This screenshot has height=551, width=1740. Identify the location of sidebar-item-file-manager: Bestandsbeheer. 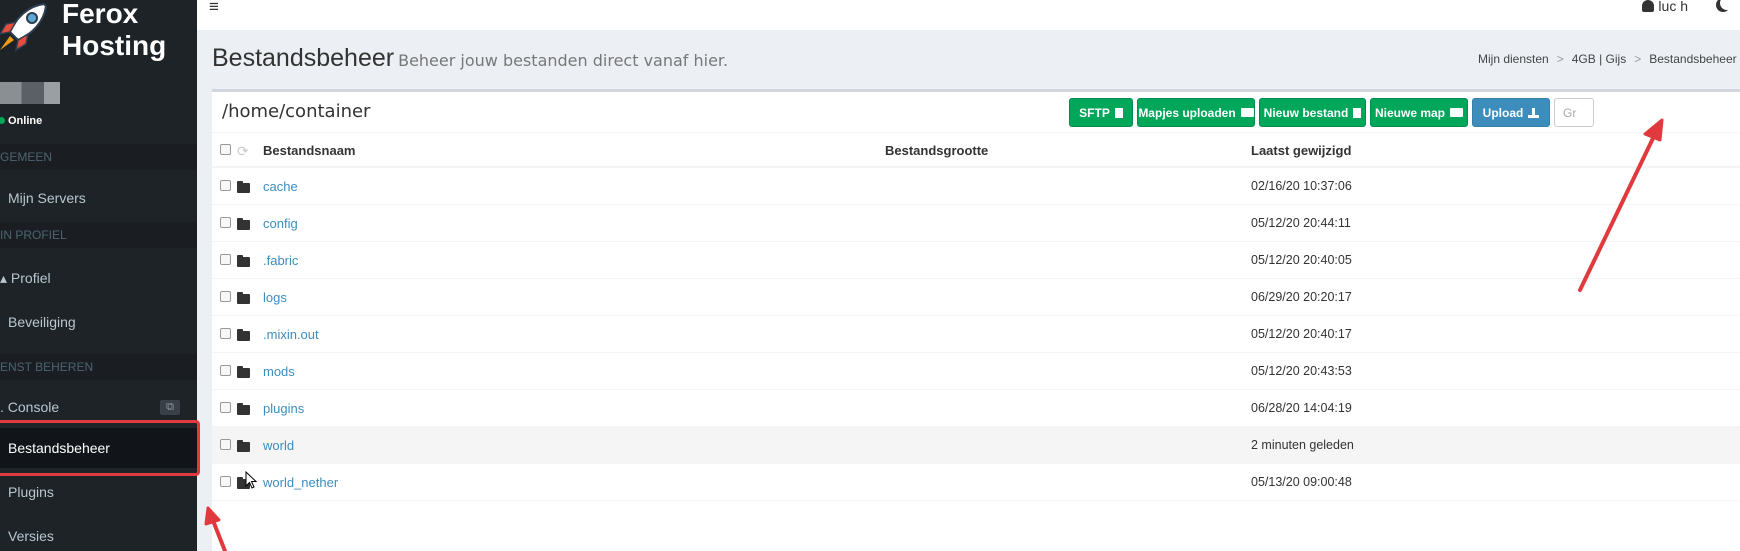
(98, 448).